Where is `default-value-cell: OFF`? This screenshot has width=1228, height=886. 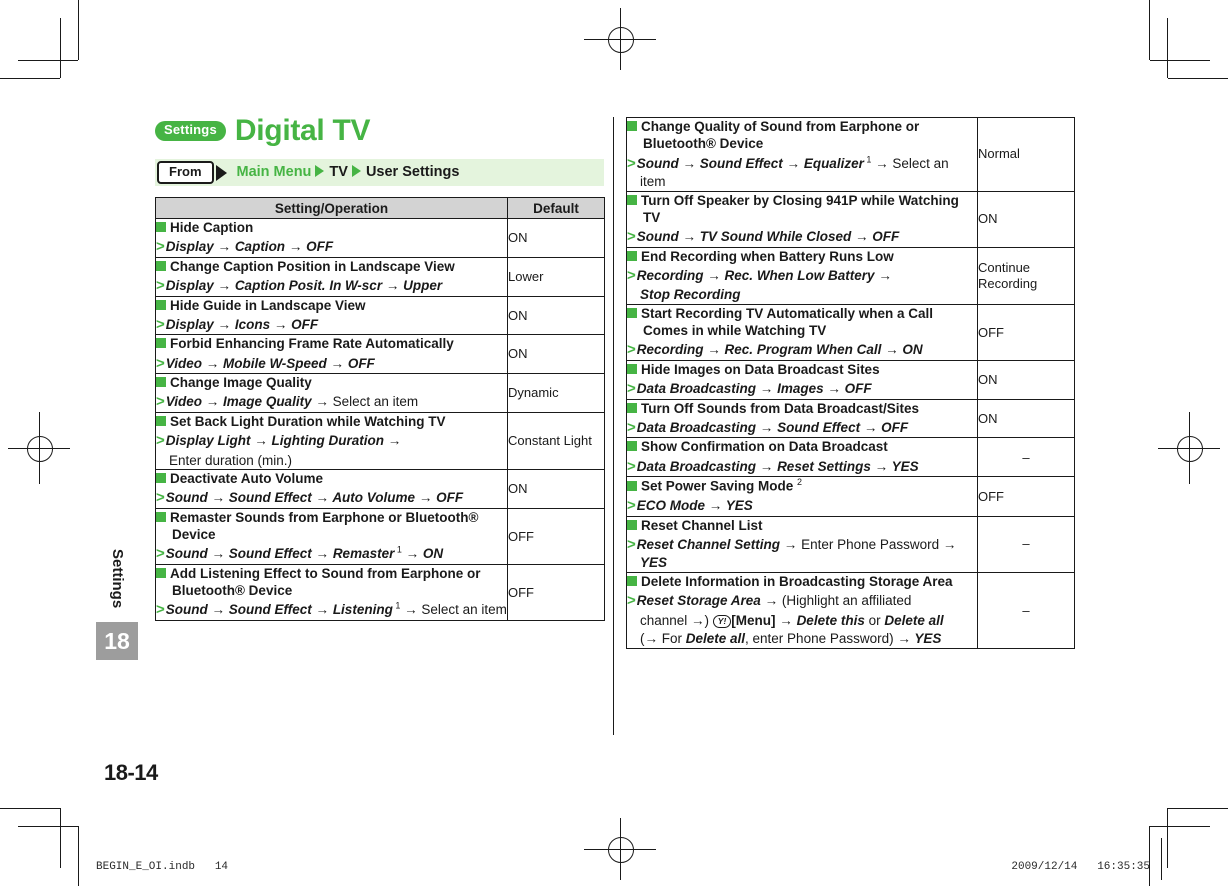 default-value-cell: OFF is located at coordinates (556, 536).